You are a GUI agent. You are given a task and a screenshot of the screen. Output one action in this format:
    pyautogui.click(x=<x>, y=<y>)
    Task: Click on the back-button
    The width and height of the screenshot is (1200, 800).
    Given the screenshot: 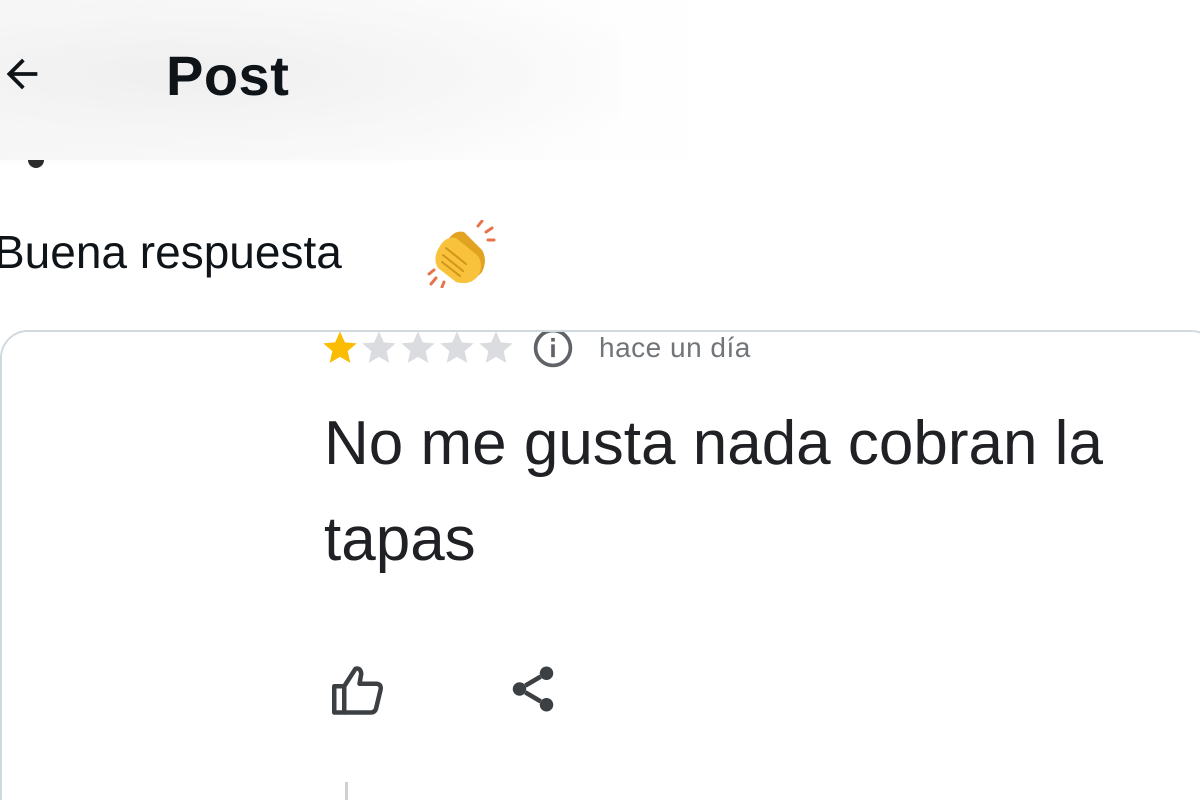 What is the action you would take?
    pyautogui.click(x=25, y=74)
    